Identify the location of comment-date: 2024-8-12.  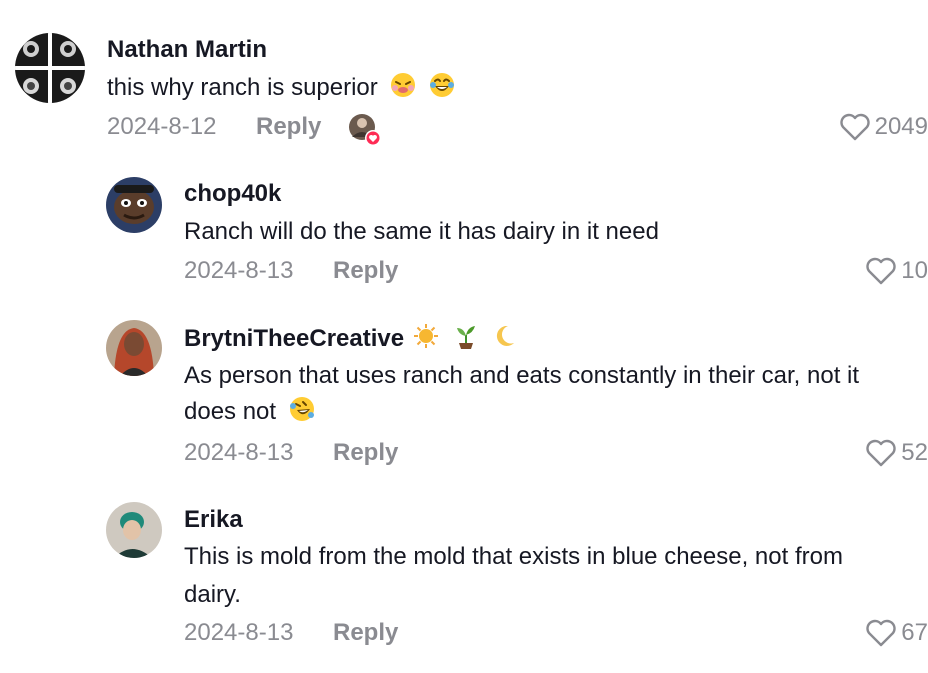
(162, 126).